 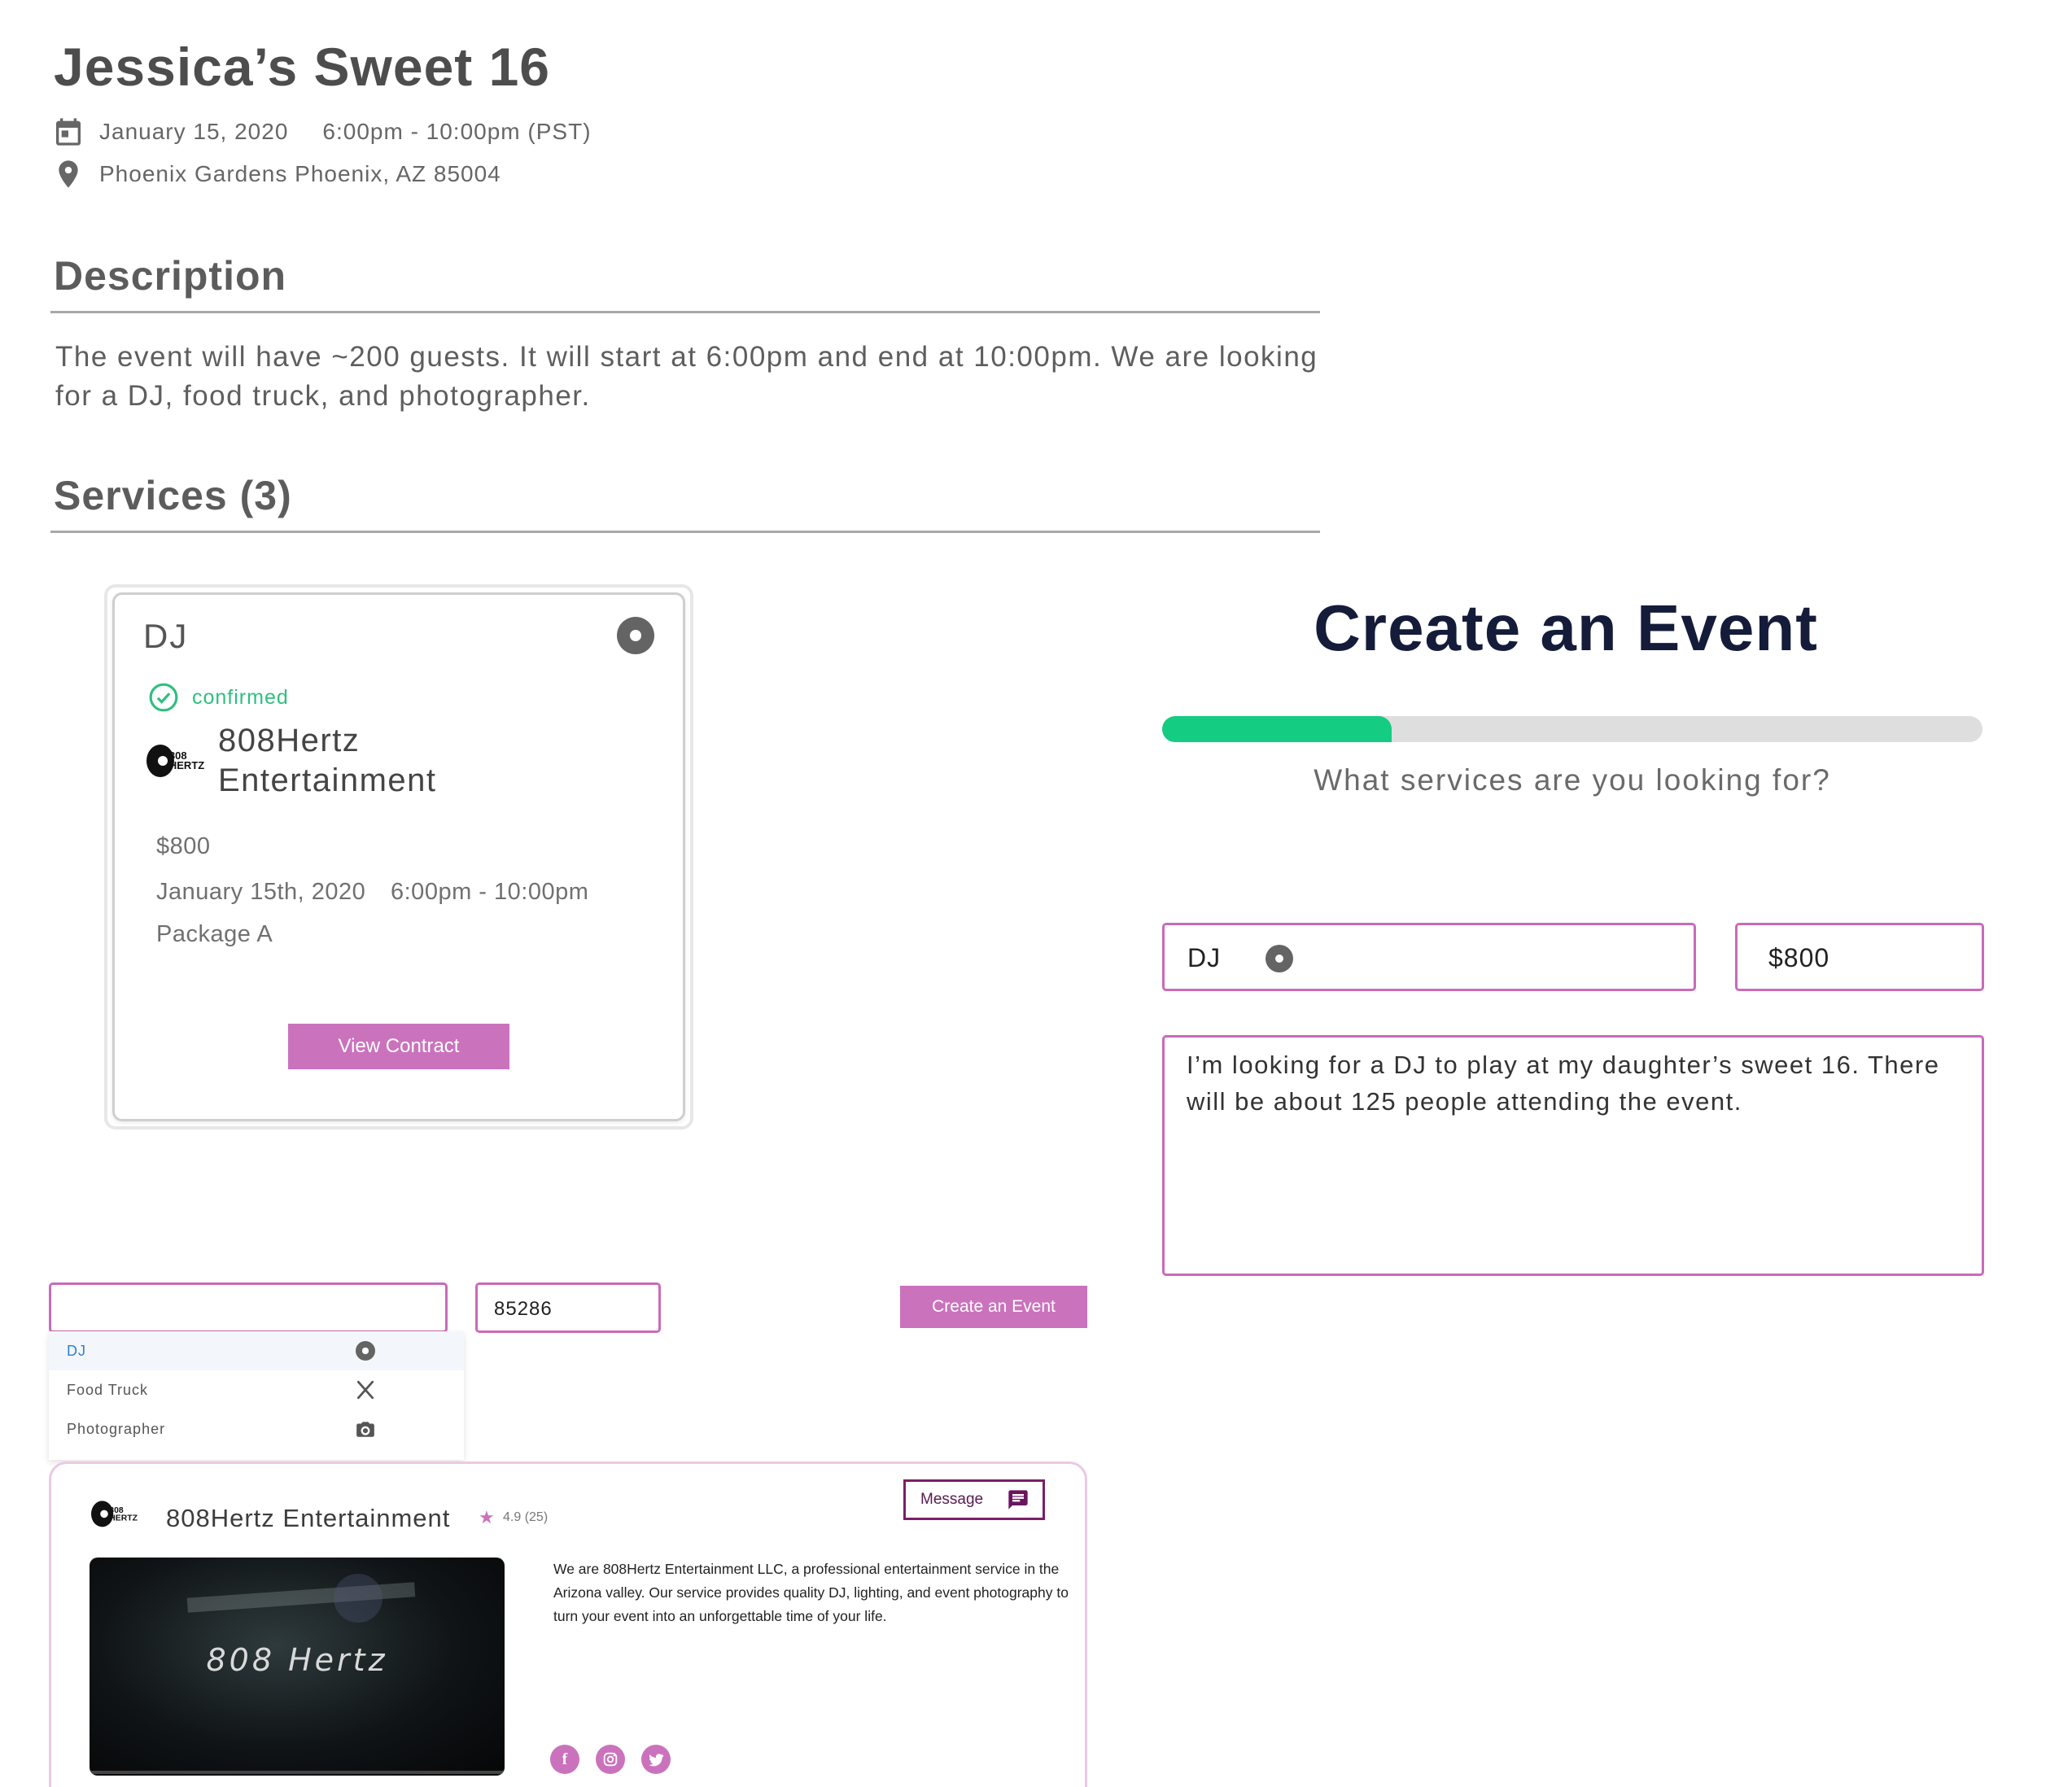 I want to click on event-location: Phoenix Gardens Phoenix, AZ 85004, so click(x=300, y=174).